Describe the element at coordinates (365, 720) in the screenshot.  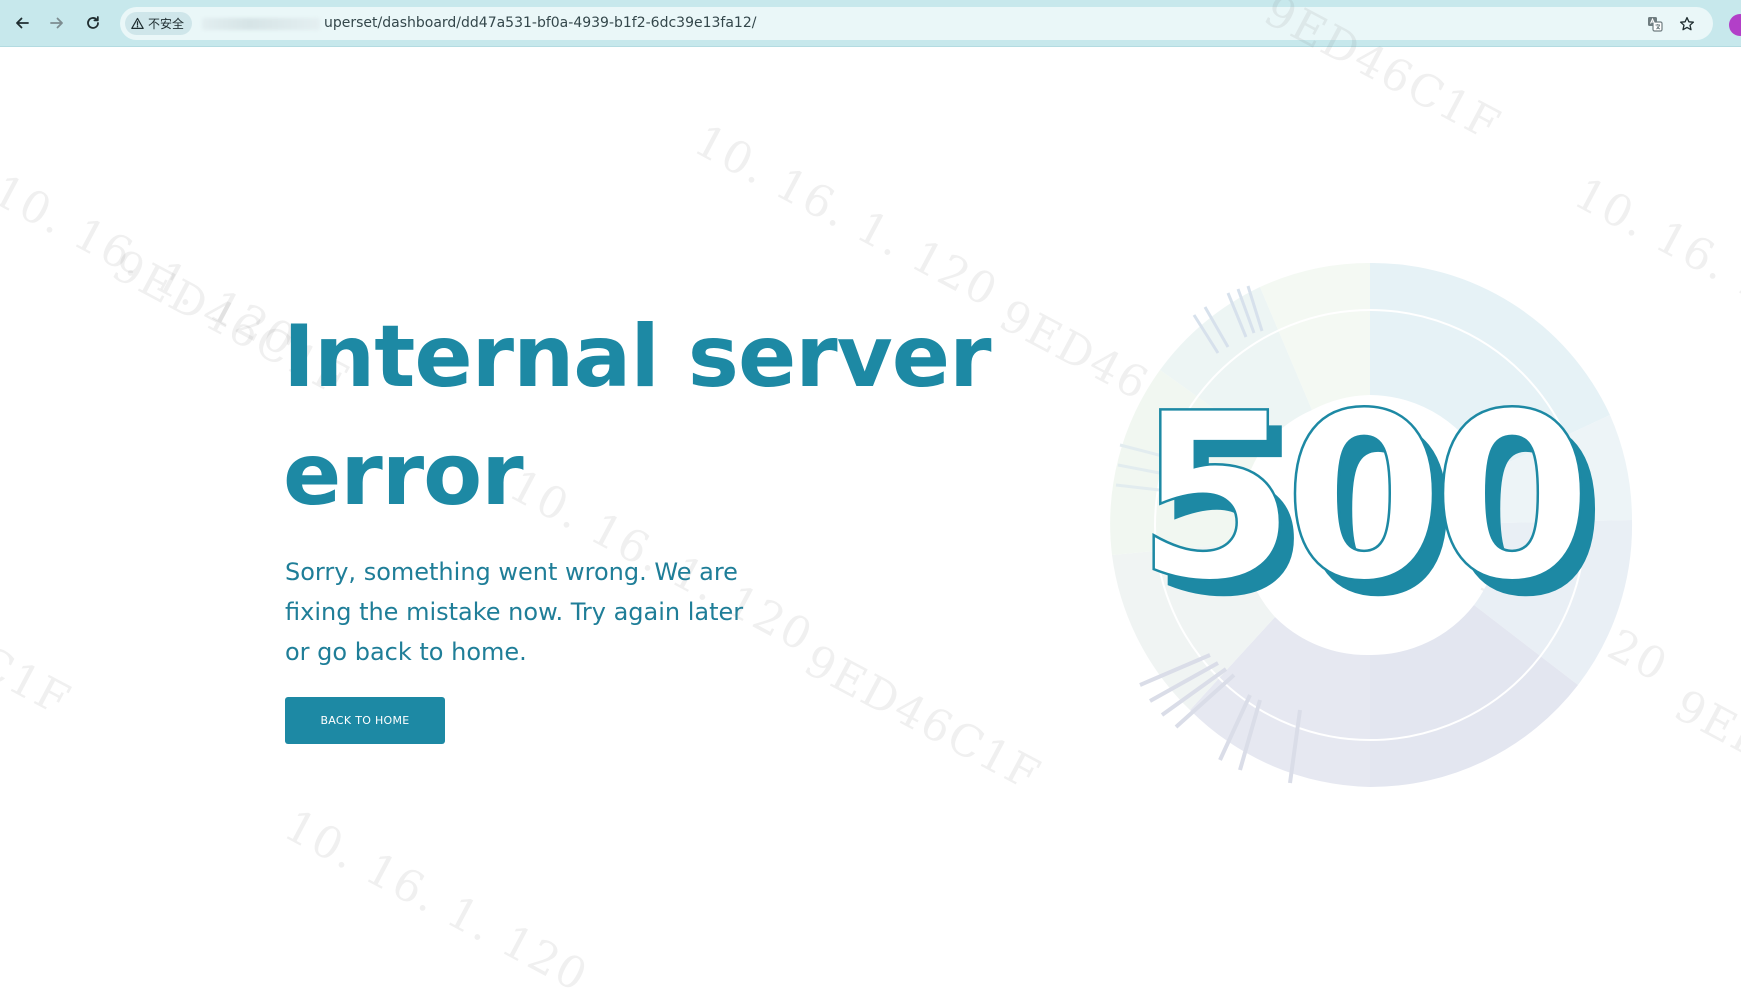
I see `back-to-home-button: BACK TO HOME` at that location.